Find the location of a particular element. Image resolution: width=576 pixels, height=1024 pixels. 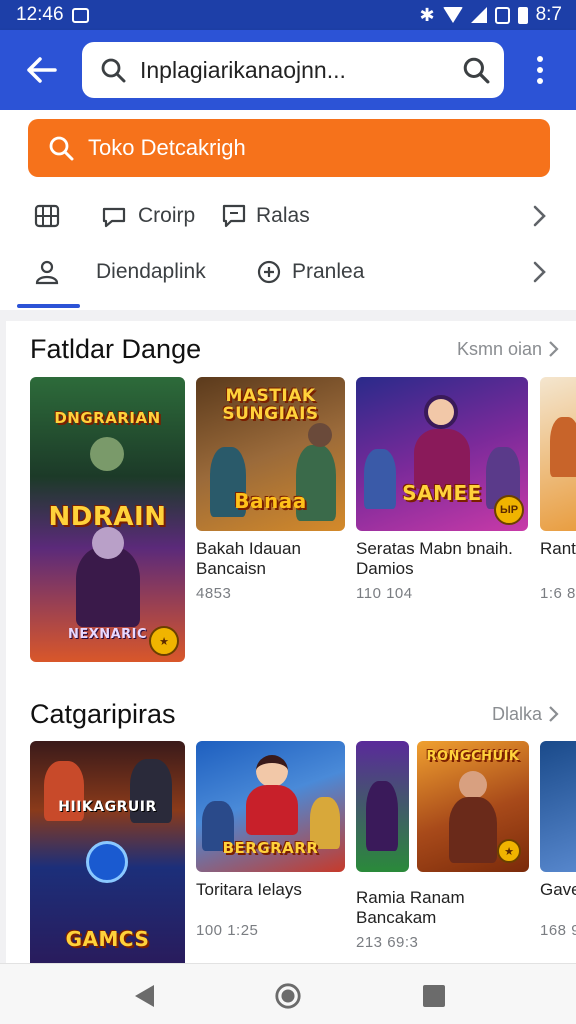

person-icon is located at coordinates (47, 272).